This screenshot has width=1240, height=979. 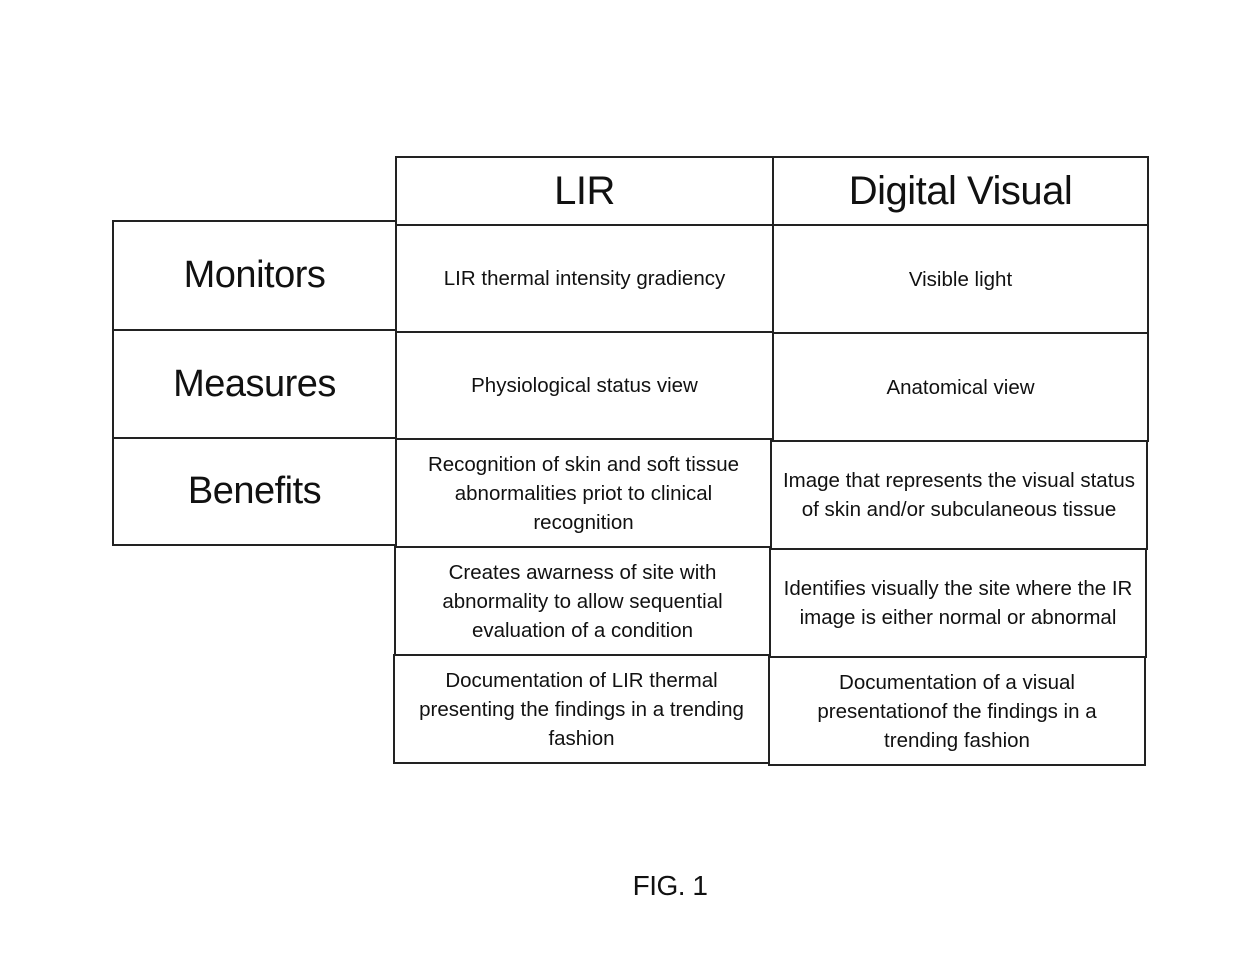 I want to click on cell-text: LIR thermal intensity gradiency, so click(x=584, y=278).